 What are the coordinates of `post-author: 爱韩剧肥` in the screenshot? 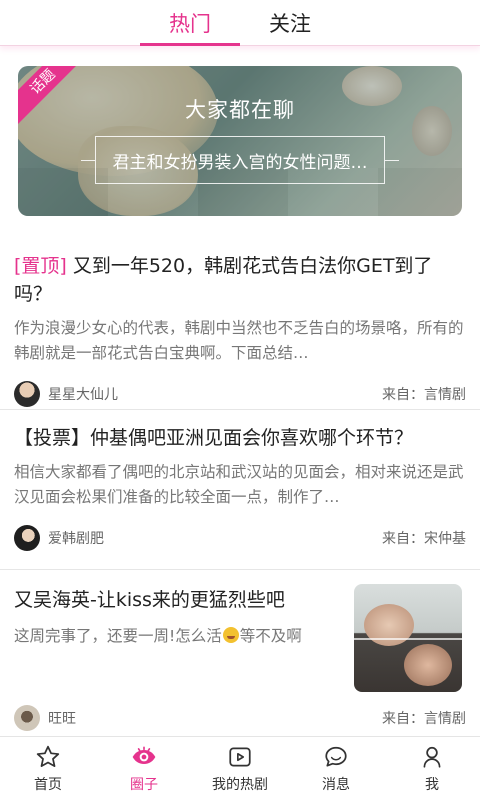 It's located at (59, 538).